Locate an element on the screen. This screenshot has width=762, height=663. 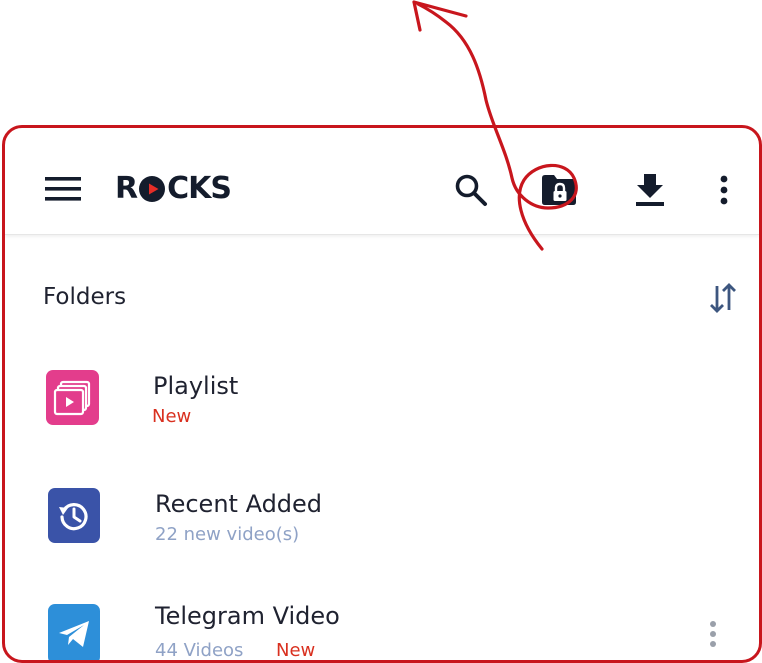
annotation-arrowhead is located at coordinates (440, 16).